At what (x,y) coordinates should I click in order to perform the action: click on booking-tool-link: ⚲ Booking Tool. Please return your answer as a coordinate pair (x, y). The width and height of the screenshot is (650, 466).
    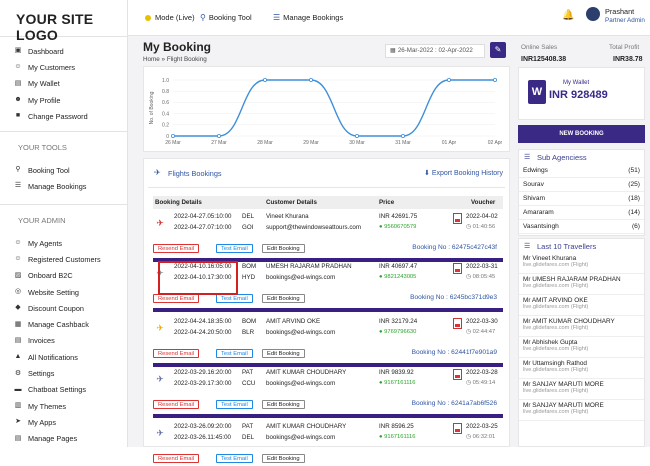
    Looking at the image, I should click on (226, 17).